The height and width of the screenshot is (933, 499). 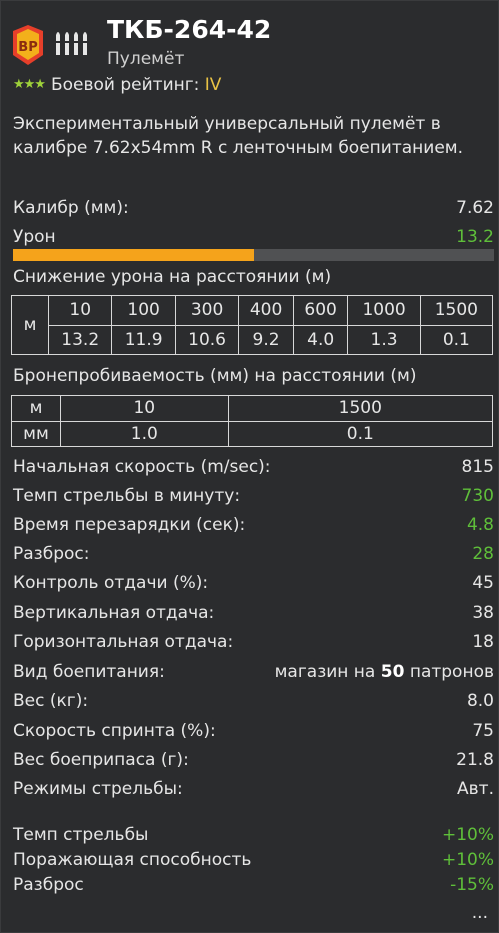 What do you see at coordinates (36, 408) in the screenshot?
I see `penetration-row-header: м` at bounding box center [36, 408].